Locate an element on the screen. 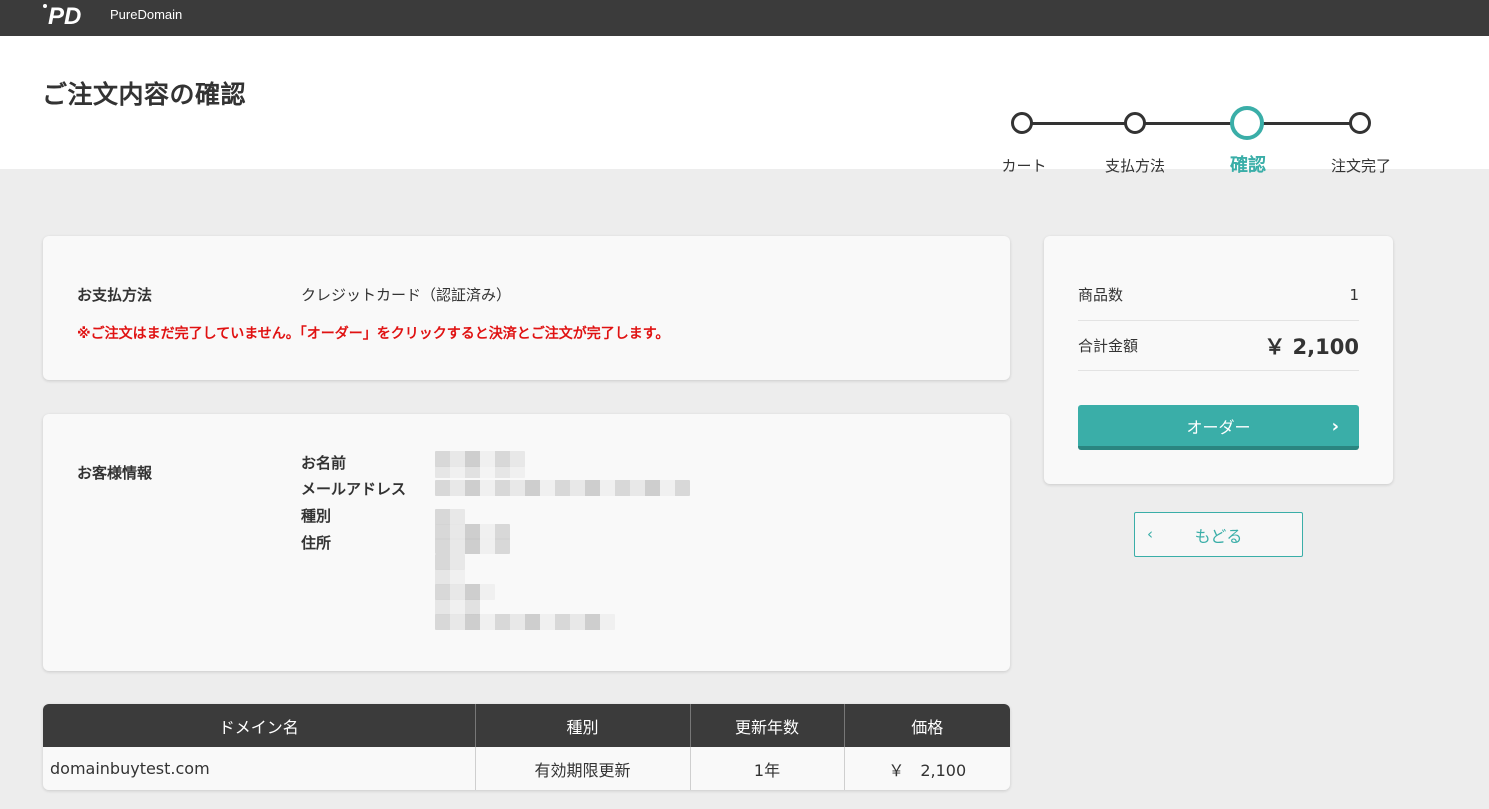 This screenshot has width=1489, height=809. col-header-years: 更新年数 is located at coordinates (767, 725).